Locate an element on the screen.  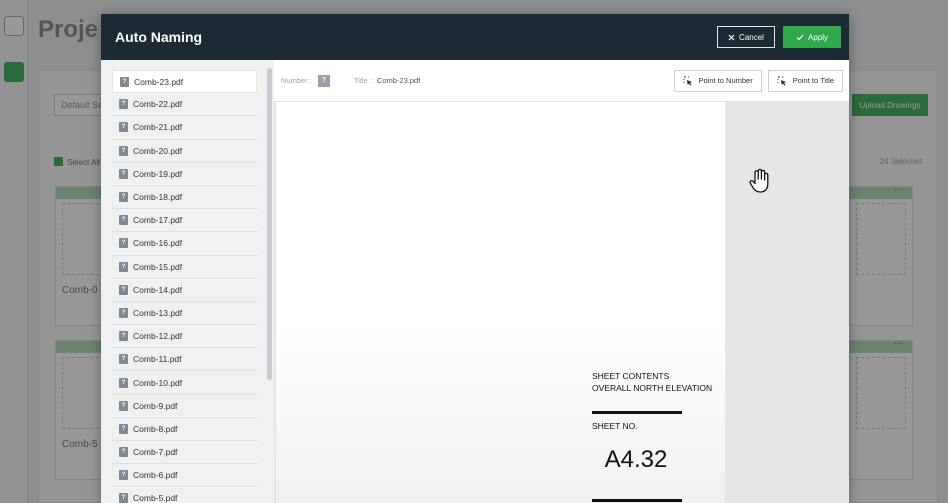
file-name: Comb-5.pdf is located at coordinates (155, 498).